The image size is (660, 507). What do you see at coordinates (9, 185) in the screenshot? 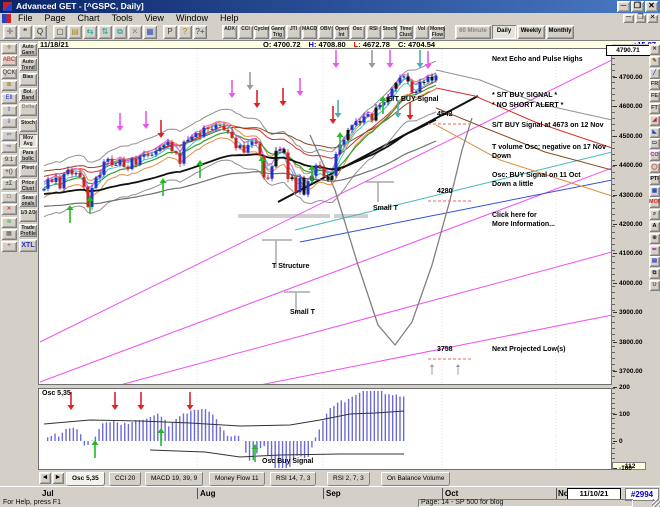
I see `sum-tool: ±Σ` at bounding box center [9, 185].